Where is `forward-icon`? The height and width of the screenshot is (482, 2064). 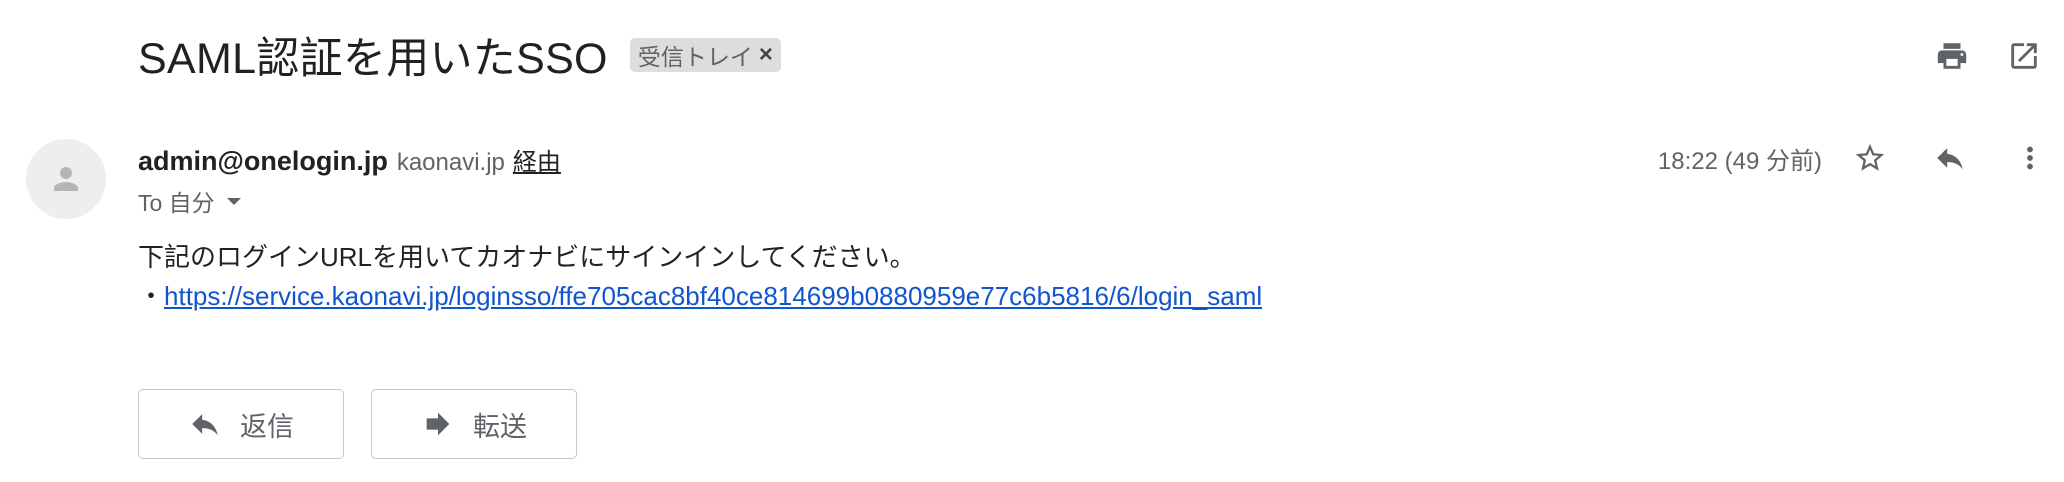 forward-icon is located at coordinates (438, 424).